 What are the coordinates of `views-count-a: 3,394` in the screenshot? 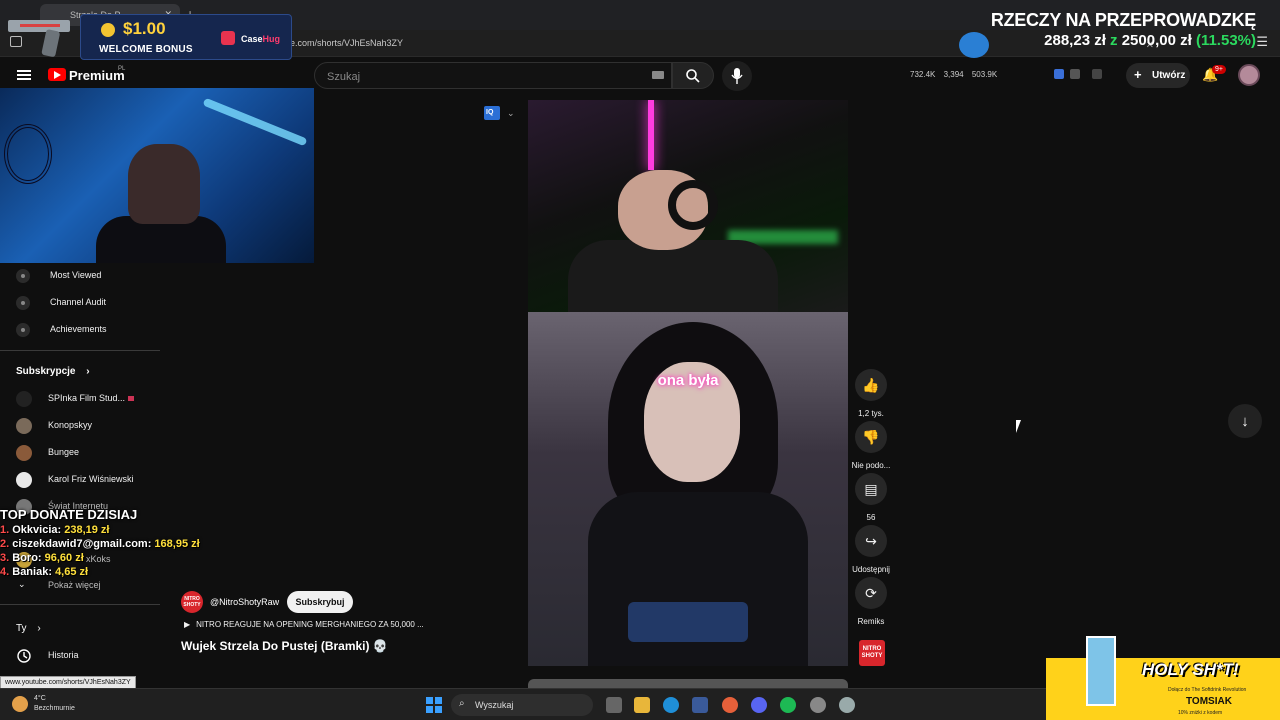 It's located at (953, 74).